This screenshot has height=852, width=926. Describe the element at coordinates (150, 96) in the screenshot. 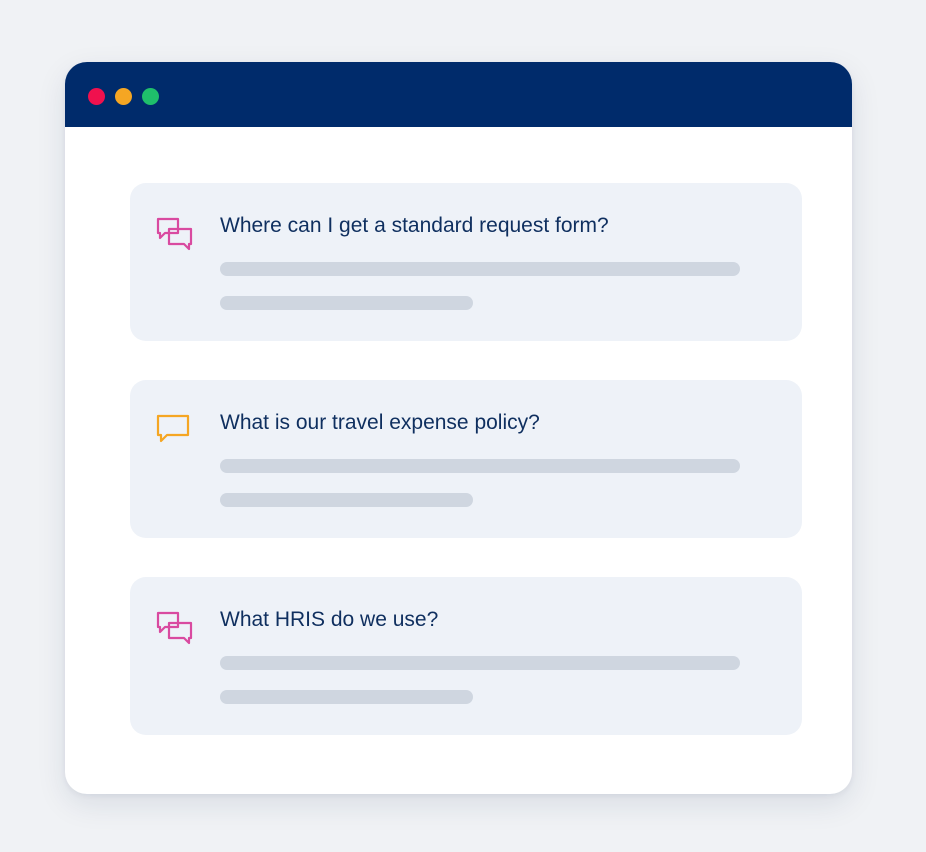

I see `maximize-window-button` at that location.